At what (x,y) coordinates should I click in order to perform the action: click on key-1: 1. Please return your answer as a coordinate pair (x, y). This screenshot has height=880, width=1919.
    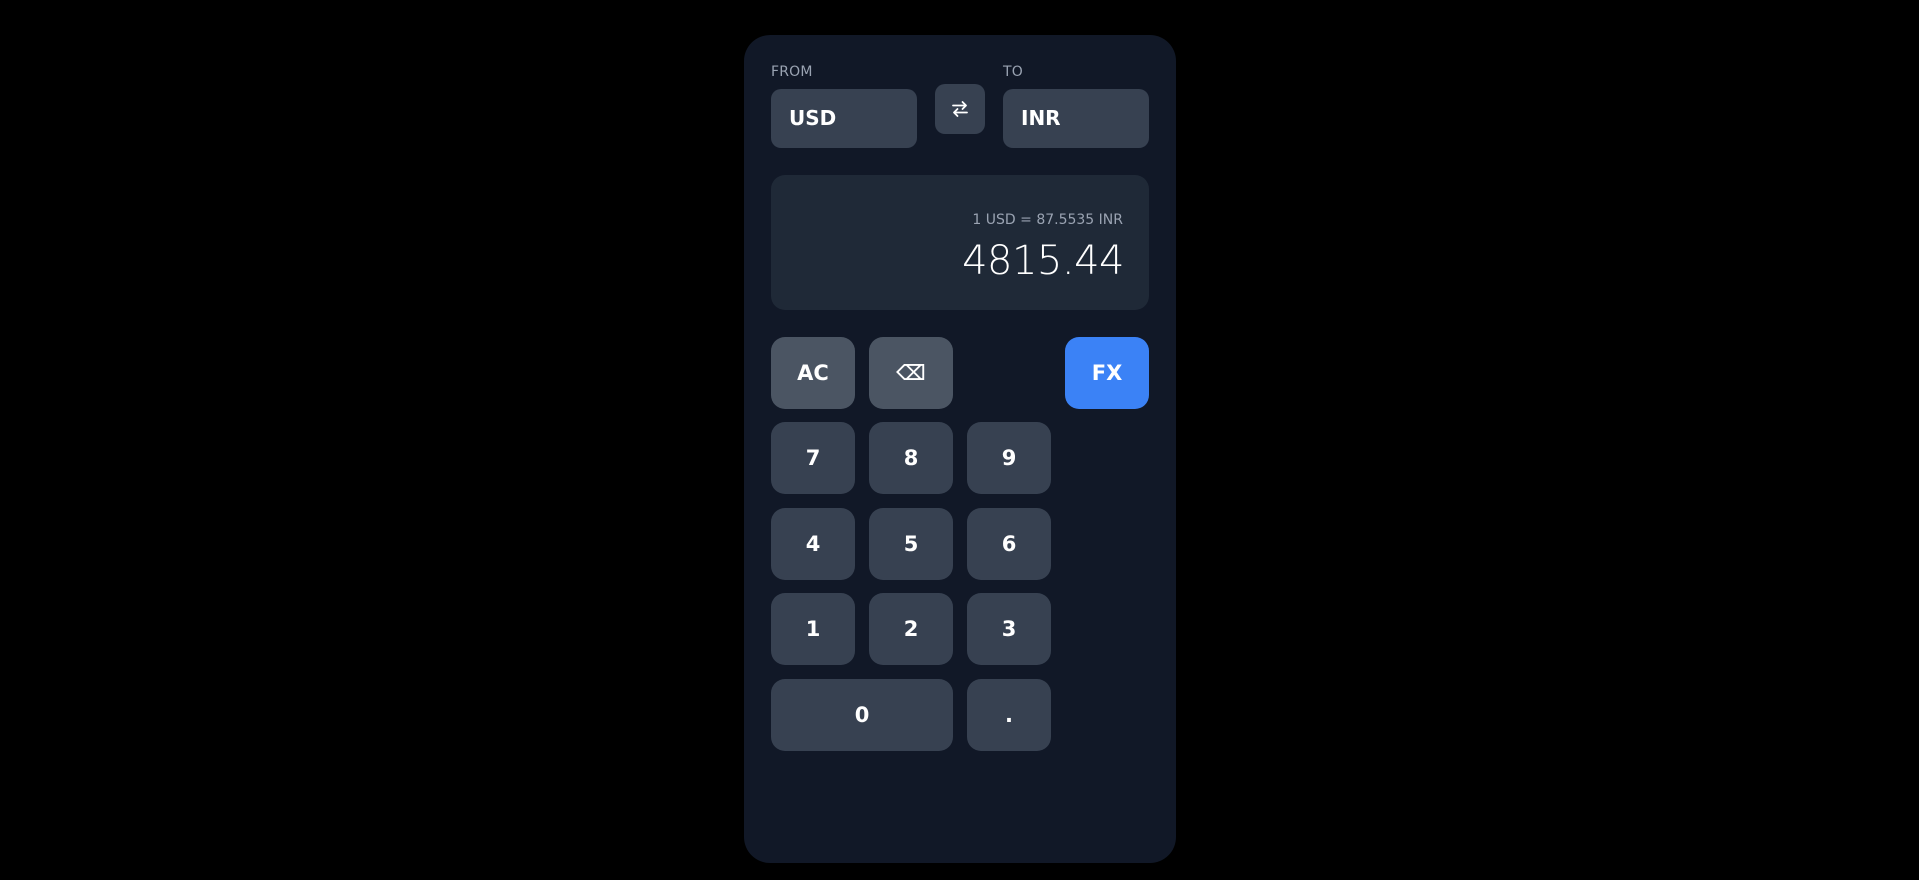
    Looking at the image, I should click on (813, 629).